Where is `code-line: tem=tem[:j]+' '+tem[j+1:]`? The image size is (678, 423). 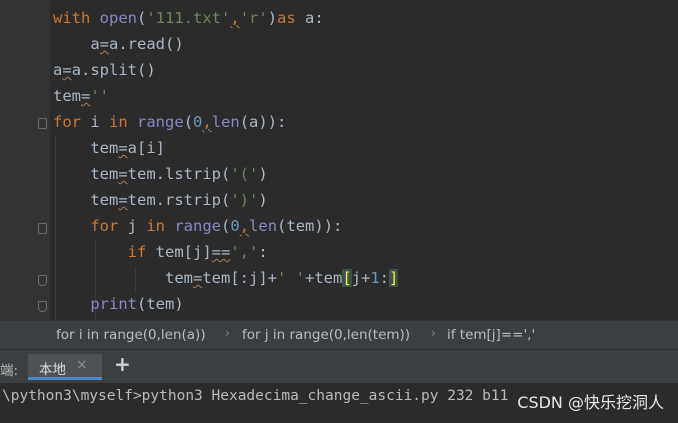 code-line: tem=tem[:j]+' '+tem[j+1:] is located at coordinates (226, 278).